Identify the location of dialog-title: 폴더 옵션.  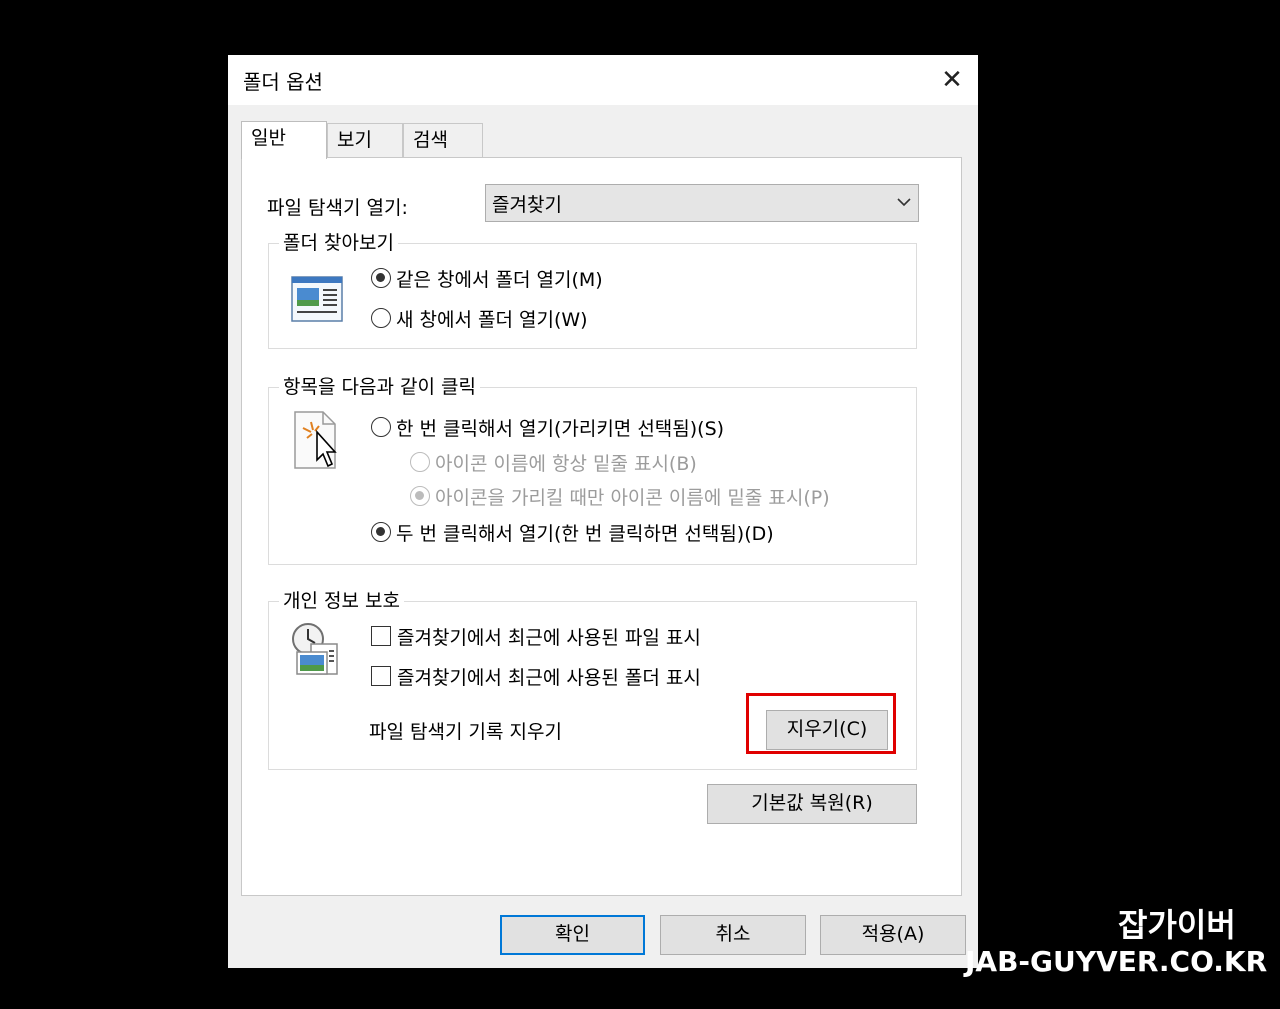
(283, 82).